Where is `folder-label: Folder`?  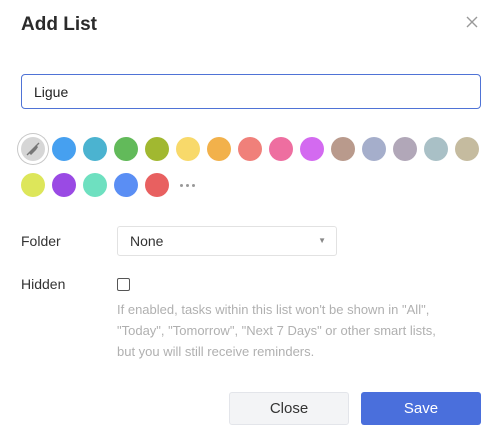
folder-label: Folder is located at coordinates (41, 241).